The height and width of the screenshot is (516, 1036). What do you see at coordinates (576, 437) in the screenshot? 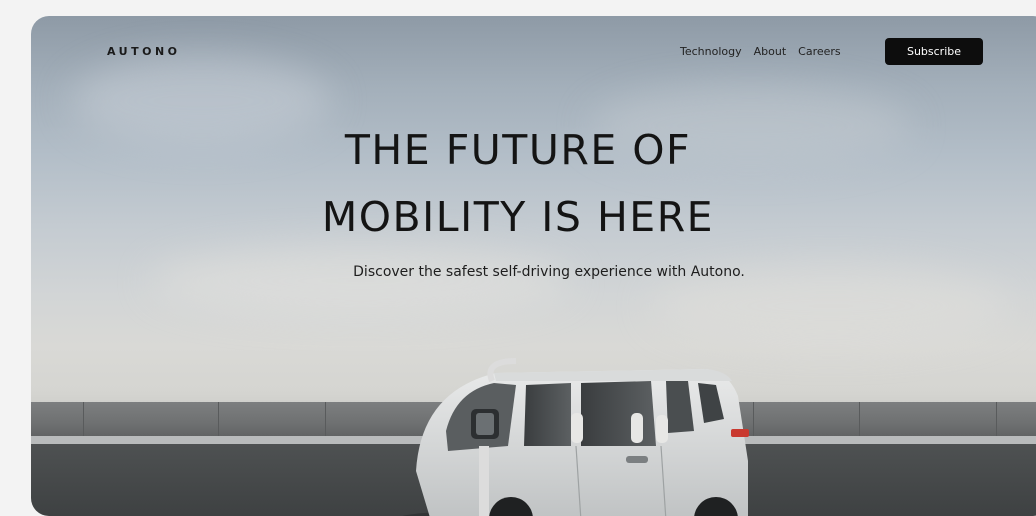
I see `autonomous-car-image` at bounding box center [576, 437].